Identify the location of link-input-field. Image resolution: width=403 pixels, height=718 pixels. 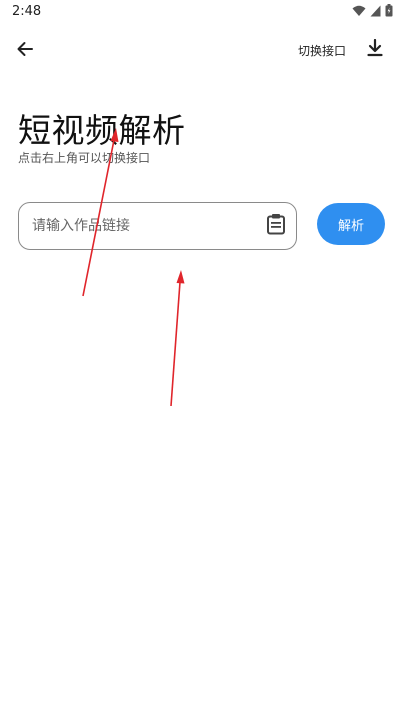
(157, 226).